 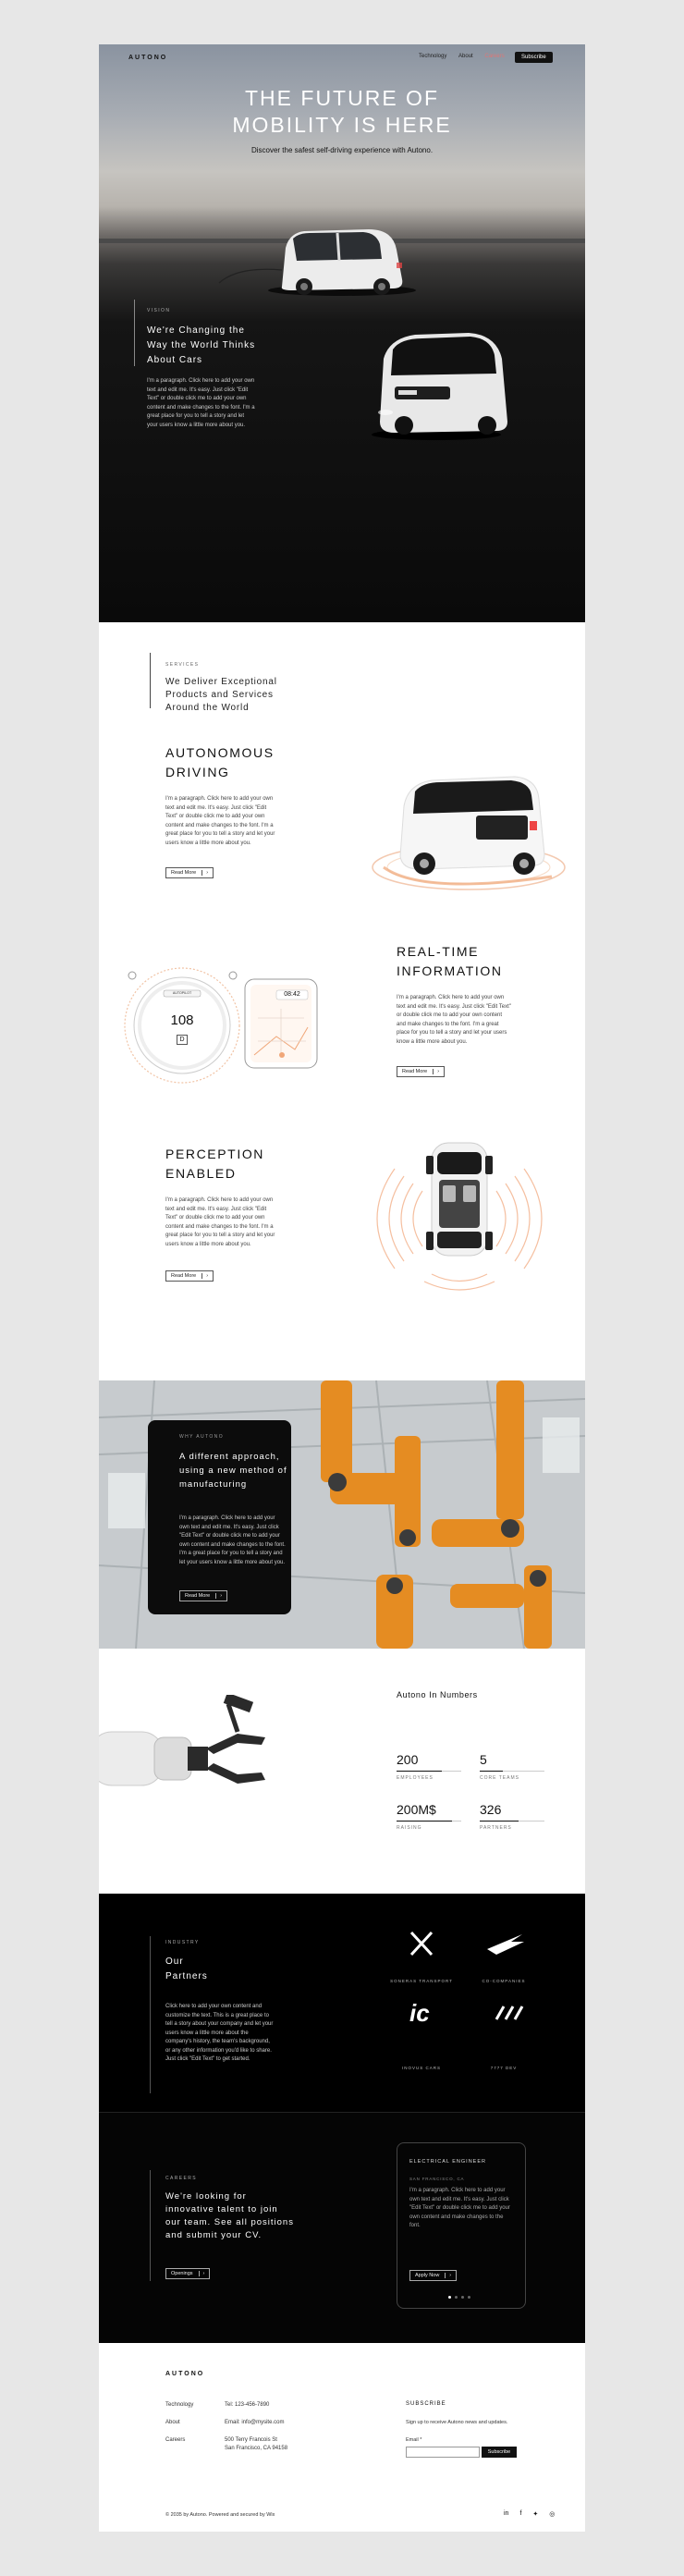 What do you see at coordinates (183, 1040) in the screenshot?
I see `dashboard-gear: D` at bounding box center [183, 1040].